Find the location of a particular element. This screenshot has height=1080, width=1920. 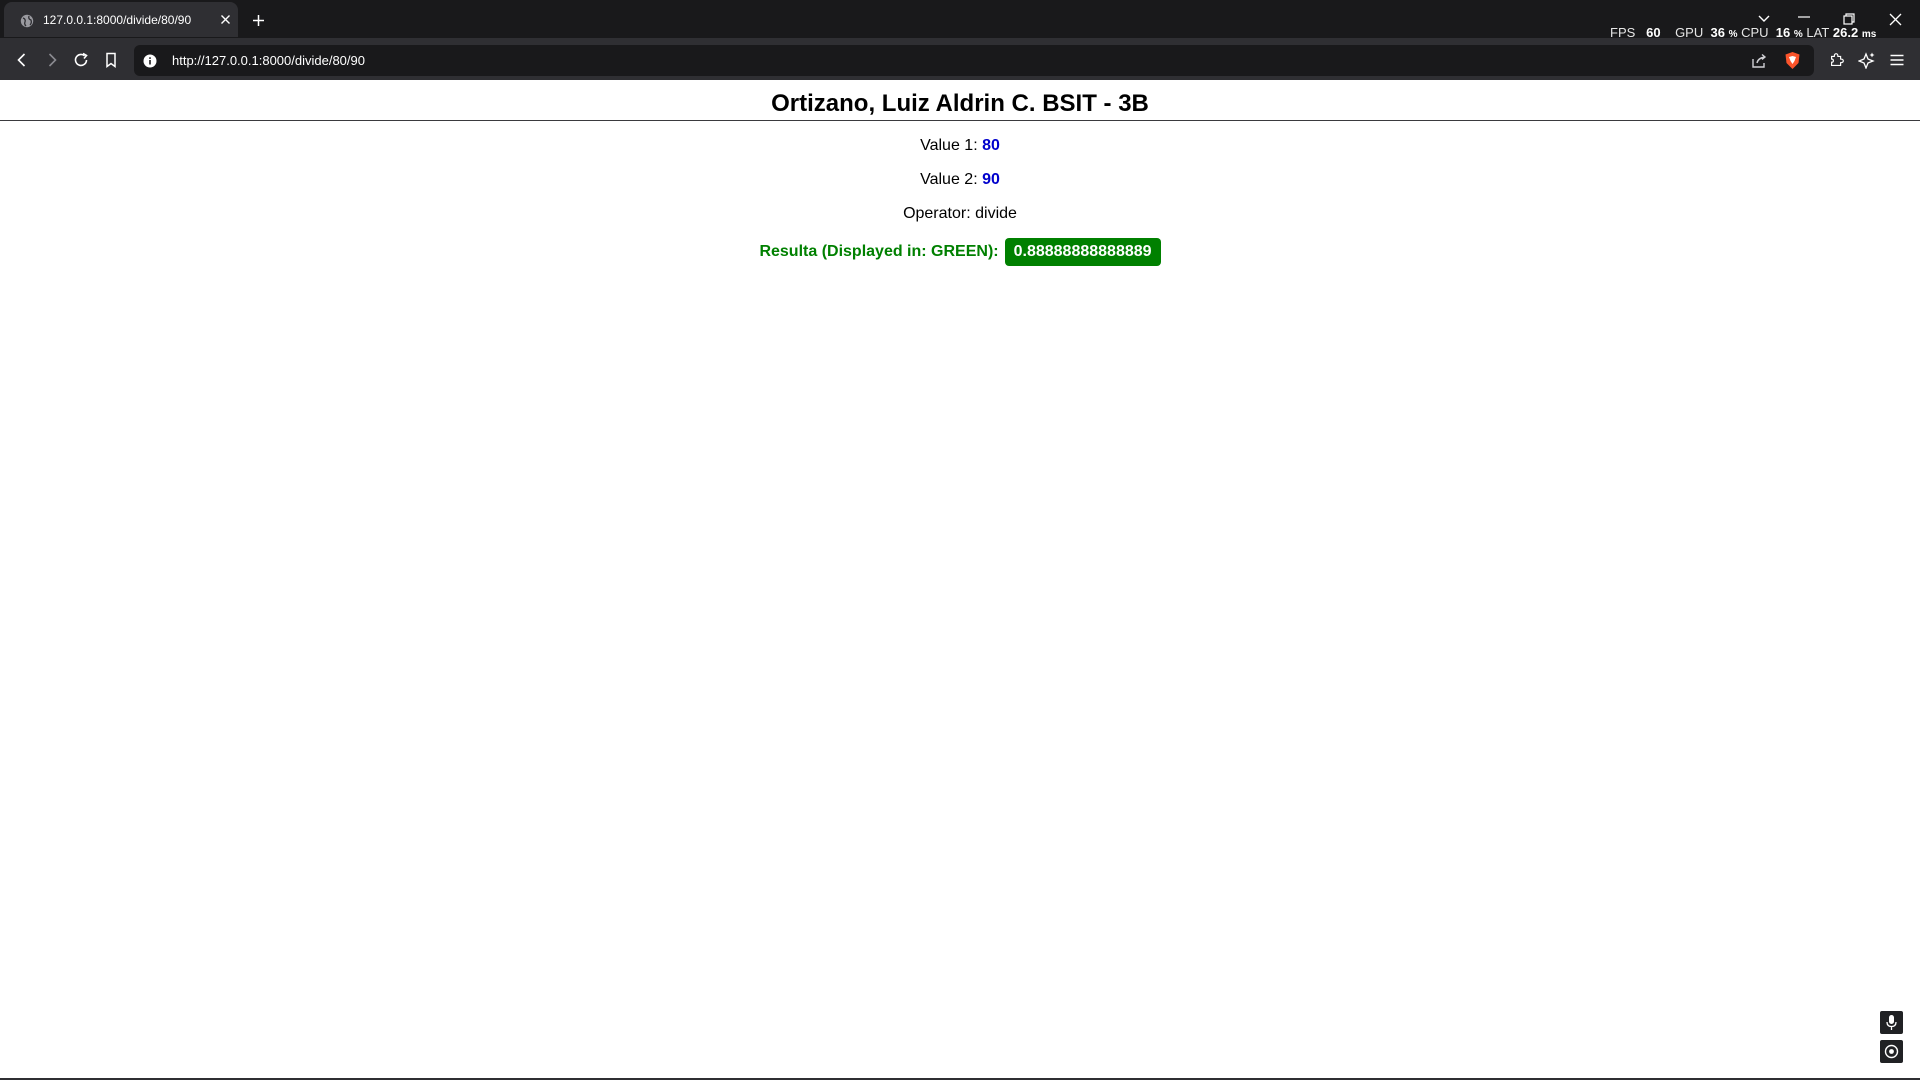

value2-label: Value 2: is located at coordinates (949, 179).